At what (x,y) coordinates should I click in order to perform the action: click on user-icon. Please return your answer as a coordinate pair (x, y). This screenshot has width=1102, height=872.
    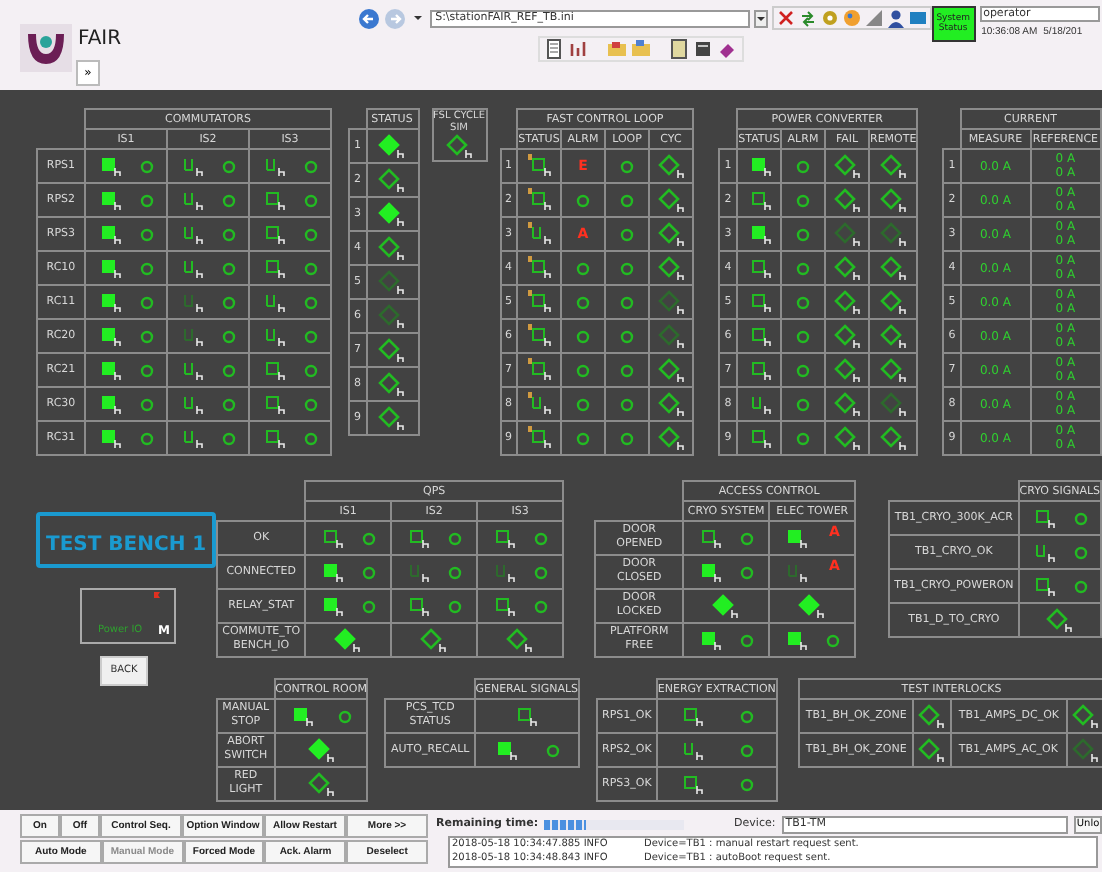
    Looking at the image, I should click on (895, 18).